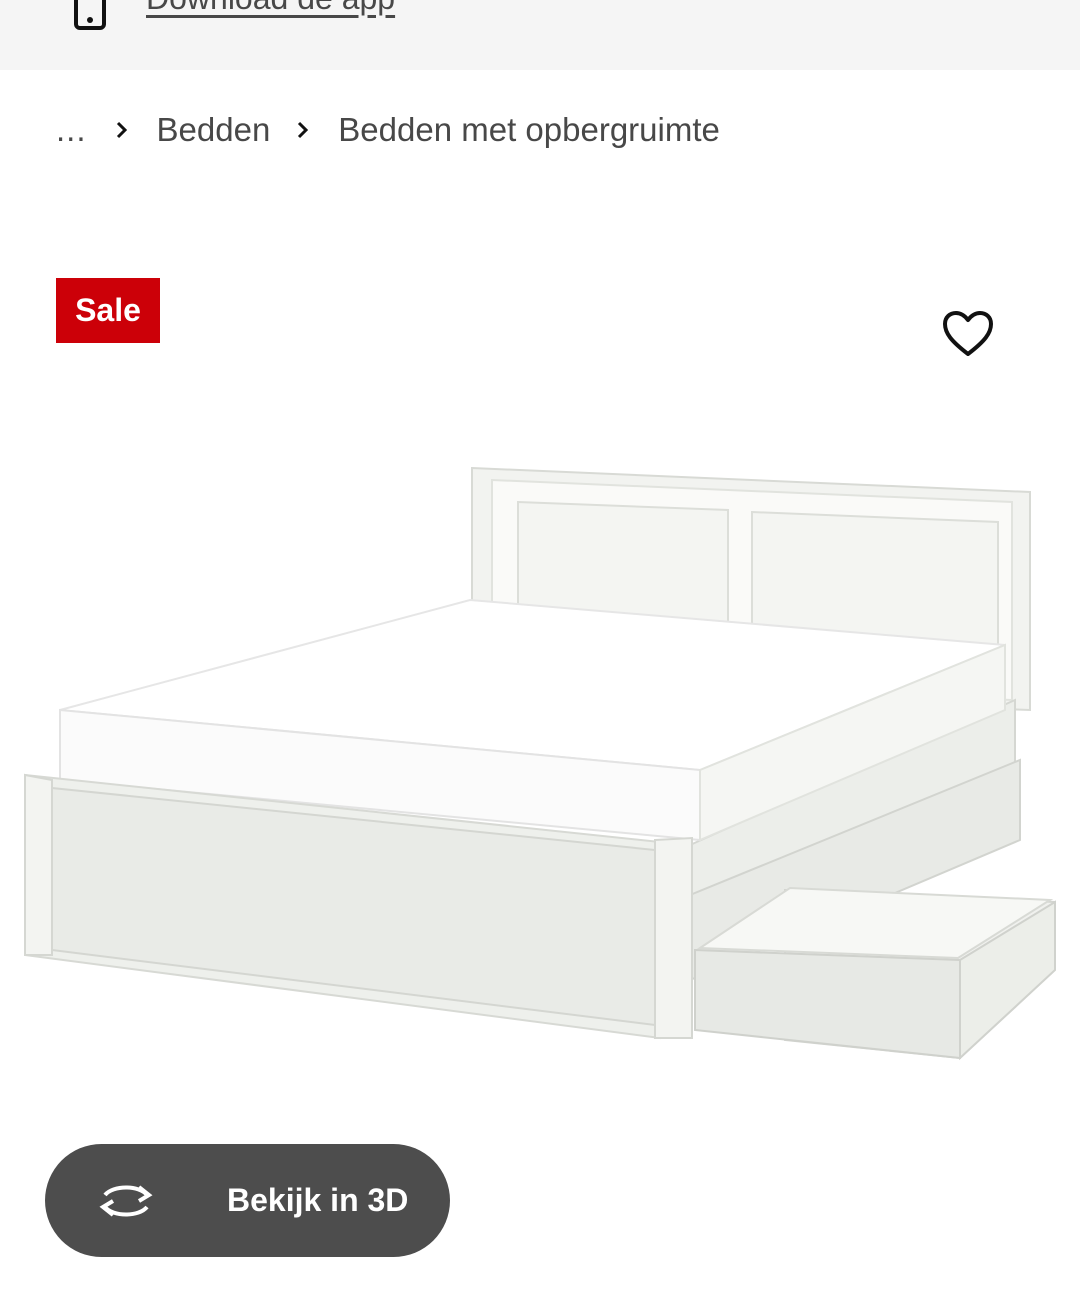  I want to click on add-to-favorites-button, so click(968, 334).